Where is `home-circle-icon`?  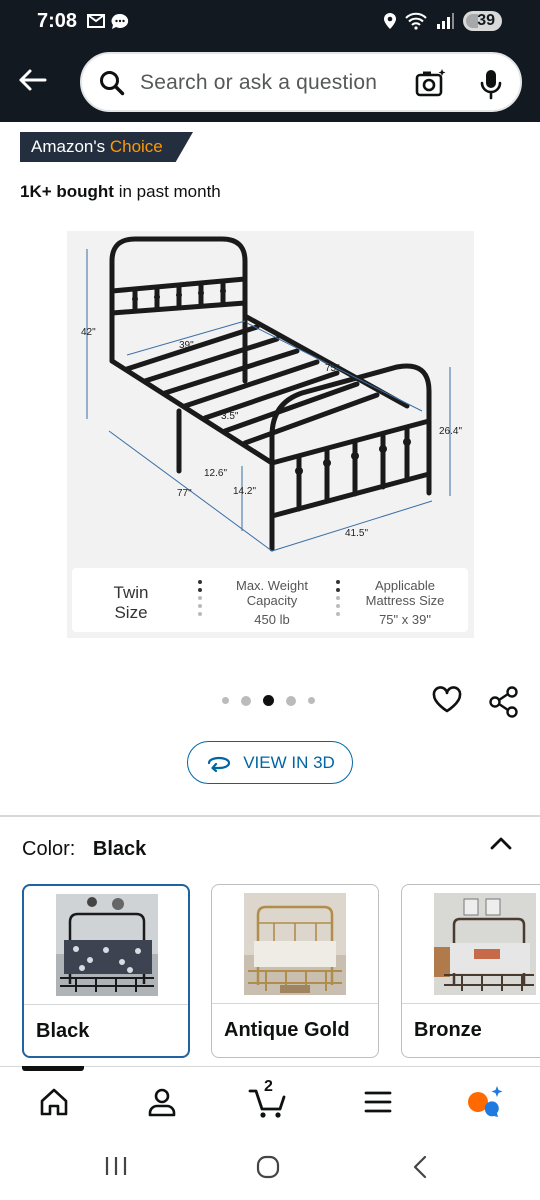 home-circle-icon is located at coordinates (268, 1167).